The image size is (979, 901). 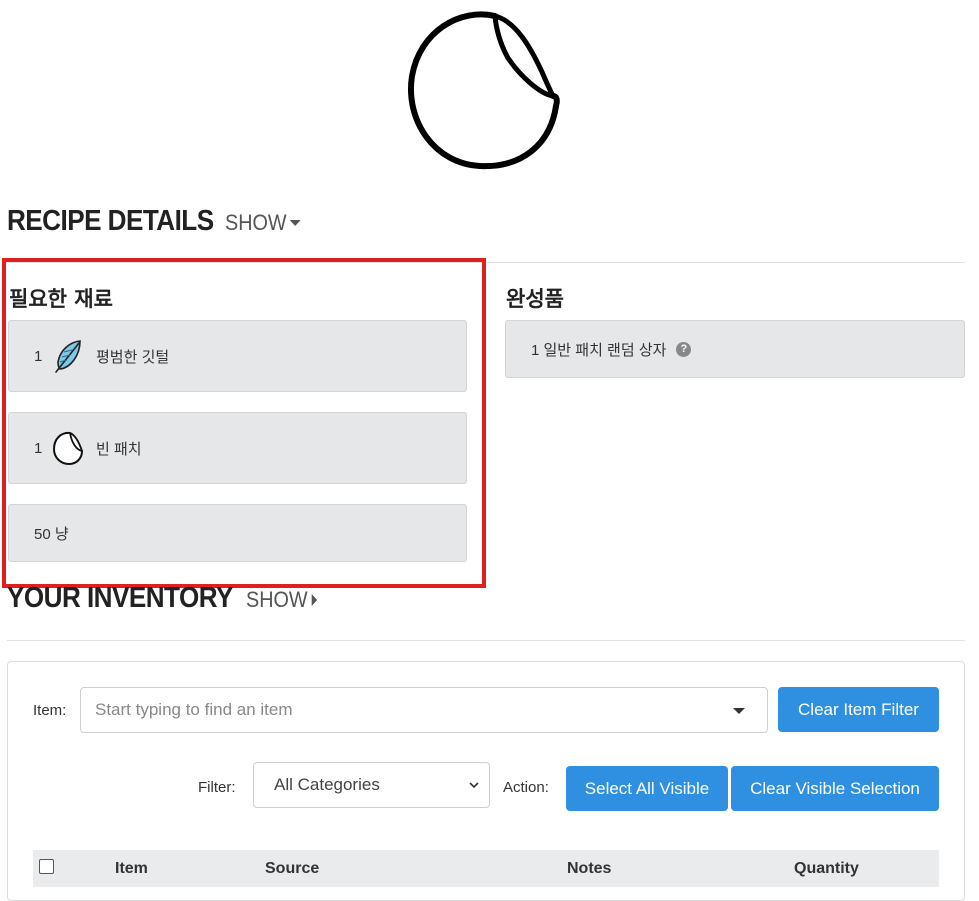 What do you see at coordinates (484, 90) in the screenshot?
I see `blank-patch-image` at bounding box center [484, 90].